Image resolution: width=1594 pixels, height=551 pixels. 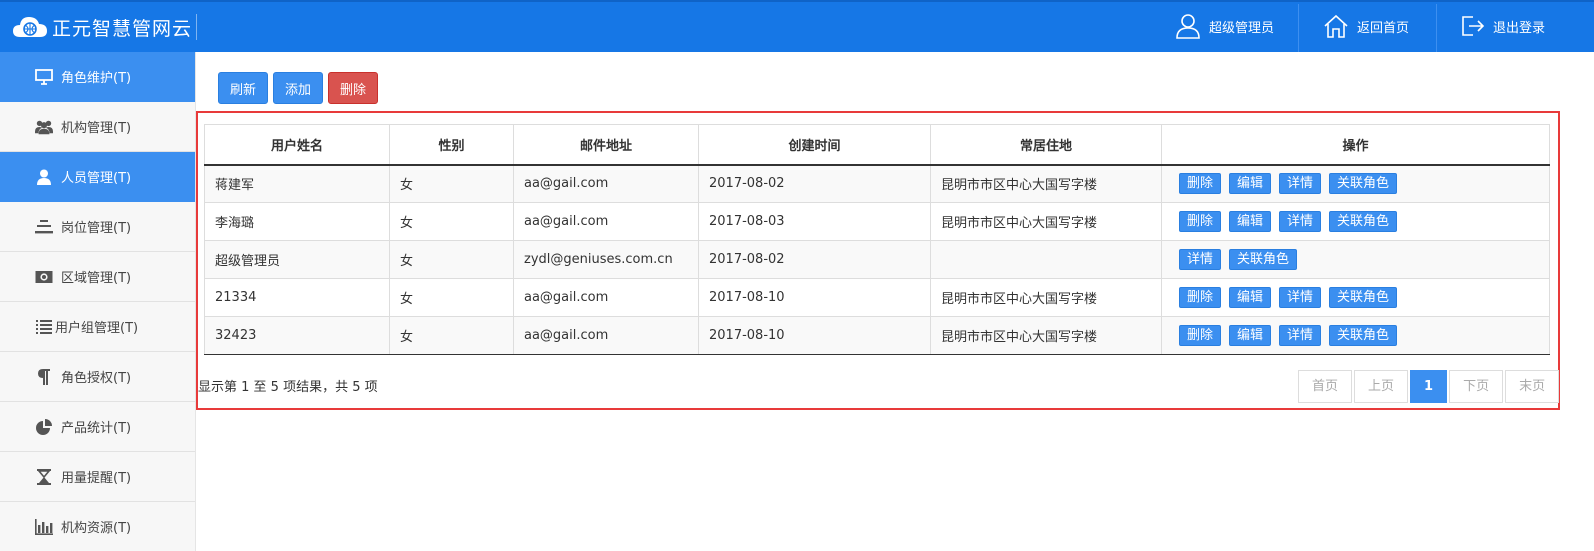 I want to click on column-header-created: 创建时间, so click(x=814, y=145).